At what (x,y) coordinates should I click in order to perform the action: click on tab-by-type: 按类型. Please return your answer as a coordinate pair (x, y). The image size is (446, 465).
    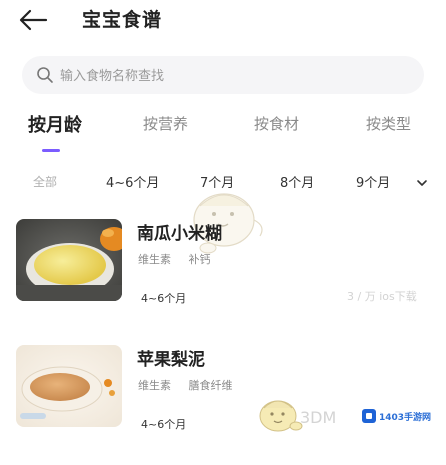
    Looking at the image, I should click on (388, 123).